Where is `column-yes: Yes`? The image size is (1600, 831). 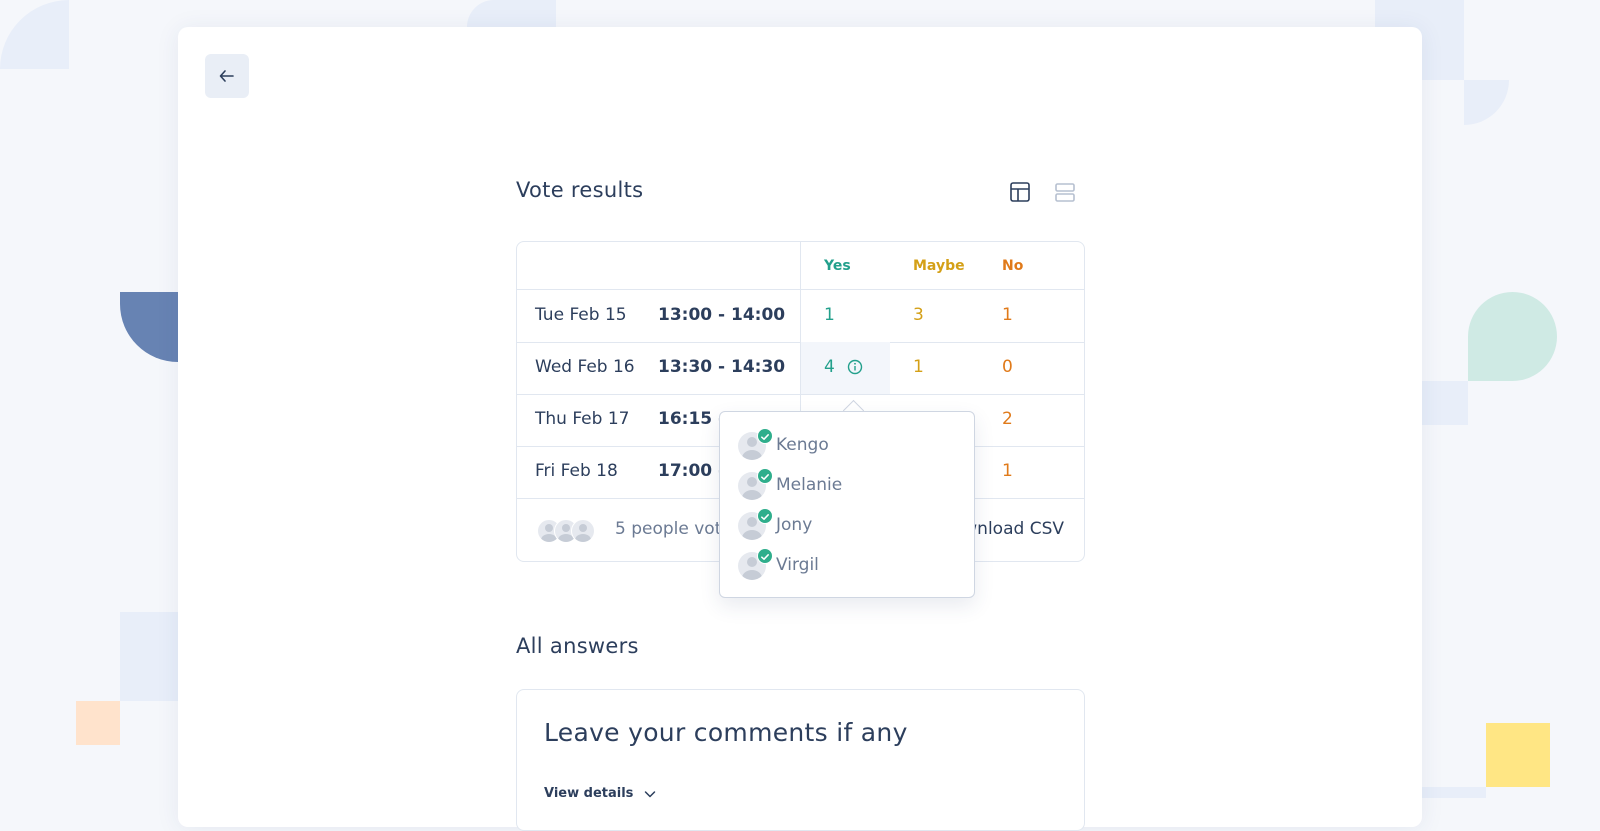
column-yes: Yes is located at coordinates (837, 266).